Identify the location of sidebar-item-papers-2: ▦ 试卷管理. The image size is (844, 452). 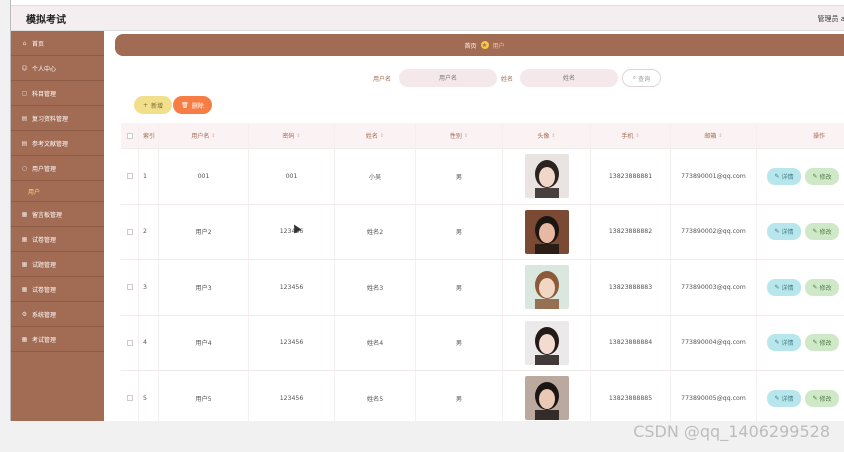
(57, 289).